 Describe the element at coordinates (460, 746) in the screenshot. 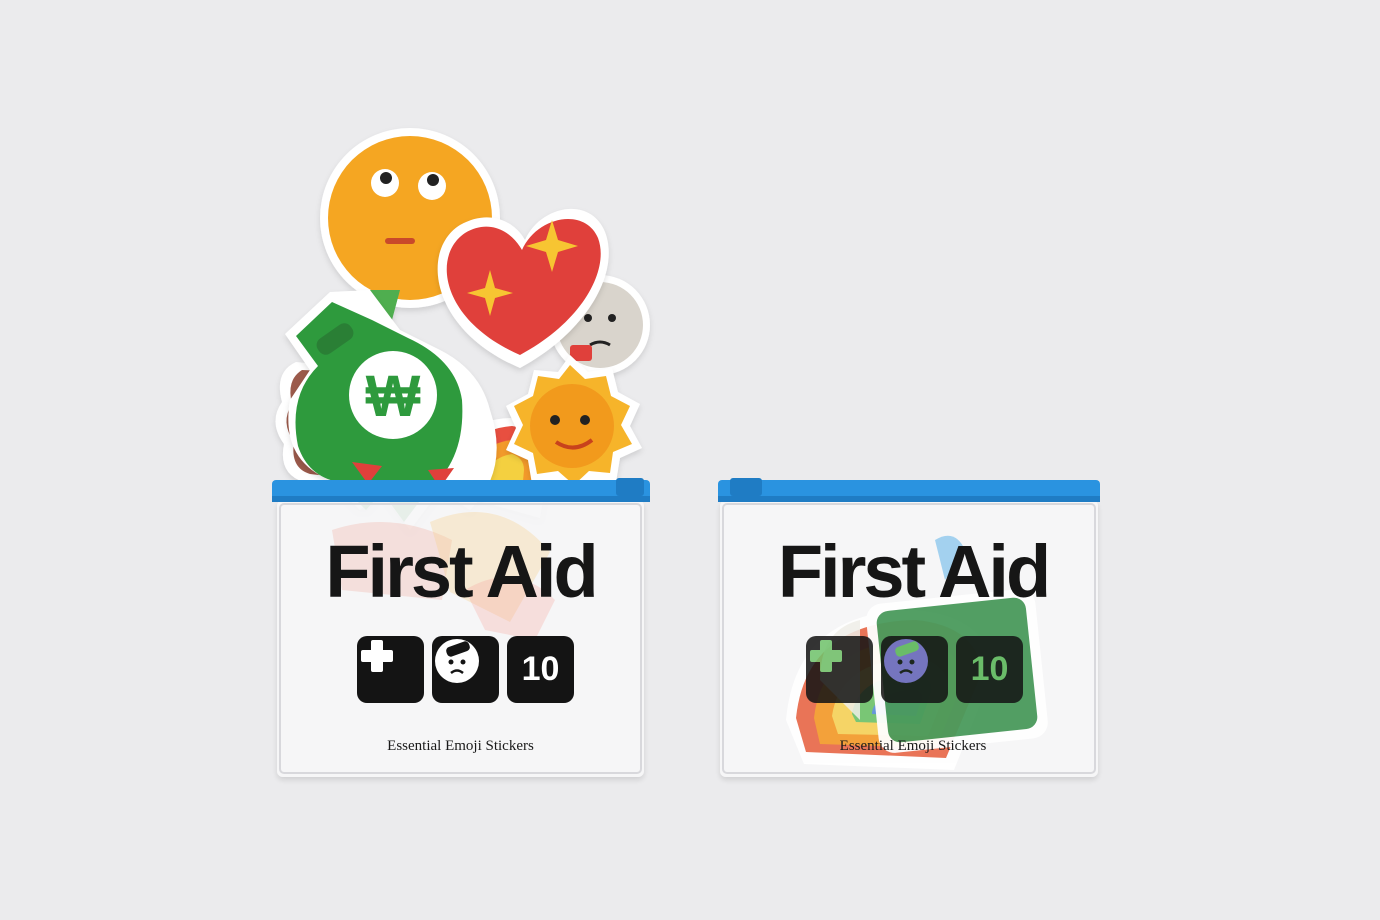

I see `pack-tagline-left: Essential Emoji Stickers` at that location.